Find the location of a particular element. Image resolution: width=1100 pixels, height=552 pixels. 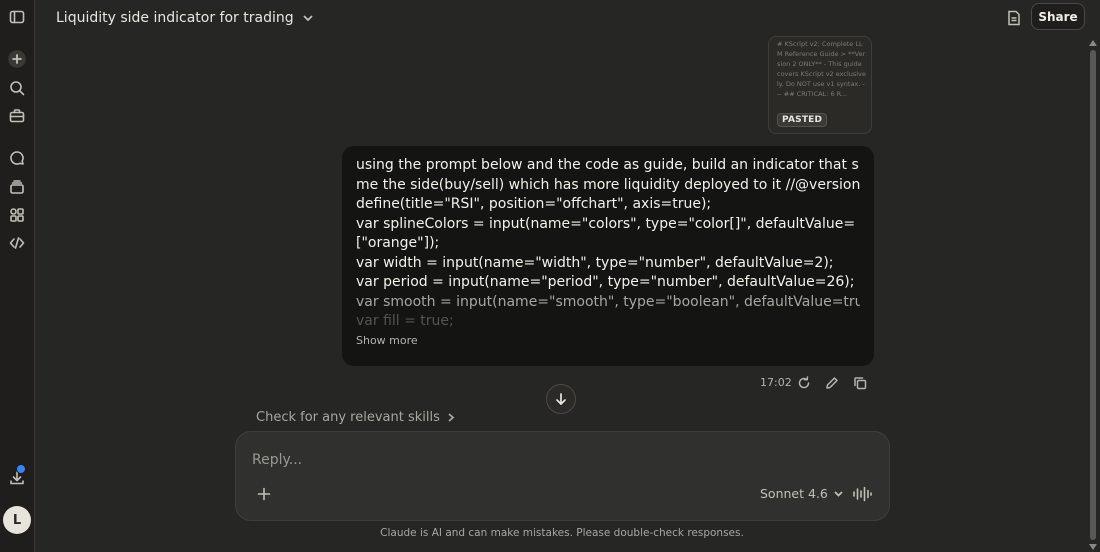

voice-mode-button is located at coordinates (862, 494).